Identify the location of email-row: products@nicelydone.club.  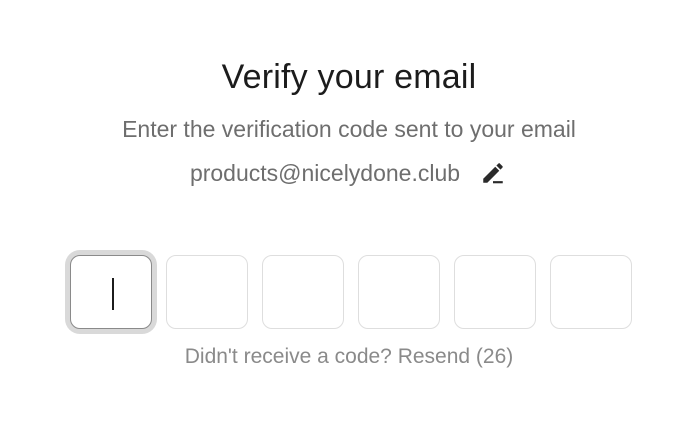
(349, 173).